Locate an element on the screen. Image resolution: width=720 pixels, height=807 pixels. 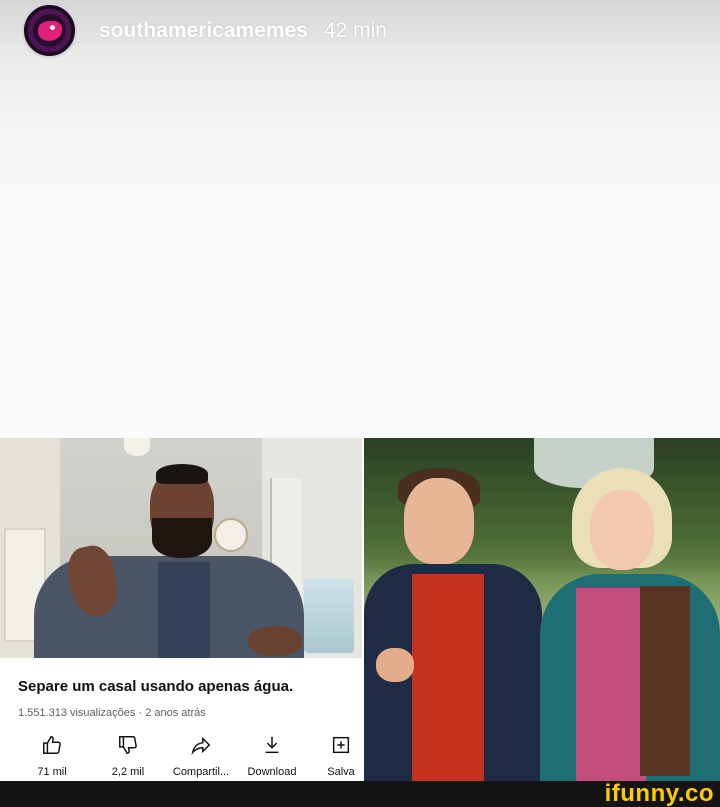
story-time: 42 min is located at coordinates (355, 30).